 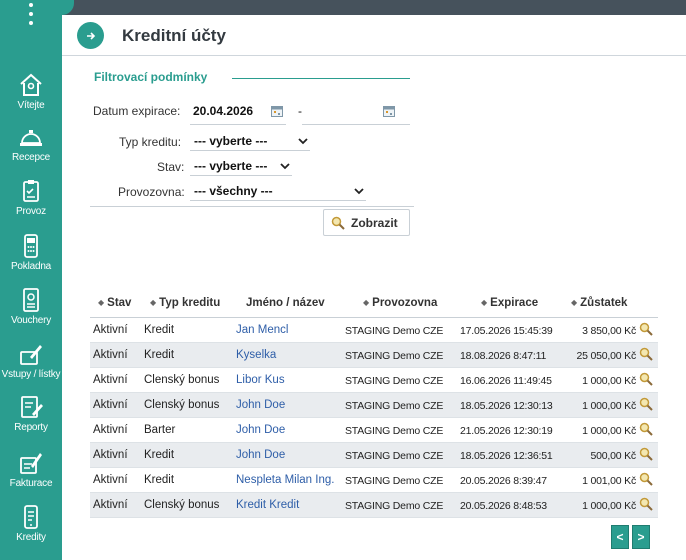 What do you see at coordinates (374, 7) in the screenshot?
I see `top-bar` at bounding box center [374, 7].